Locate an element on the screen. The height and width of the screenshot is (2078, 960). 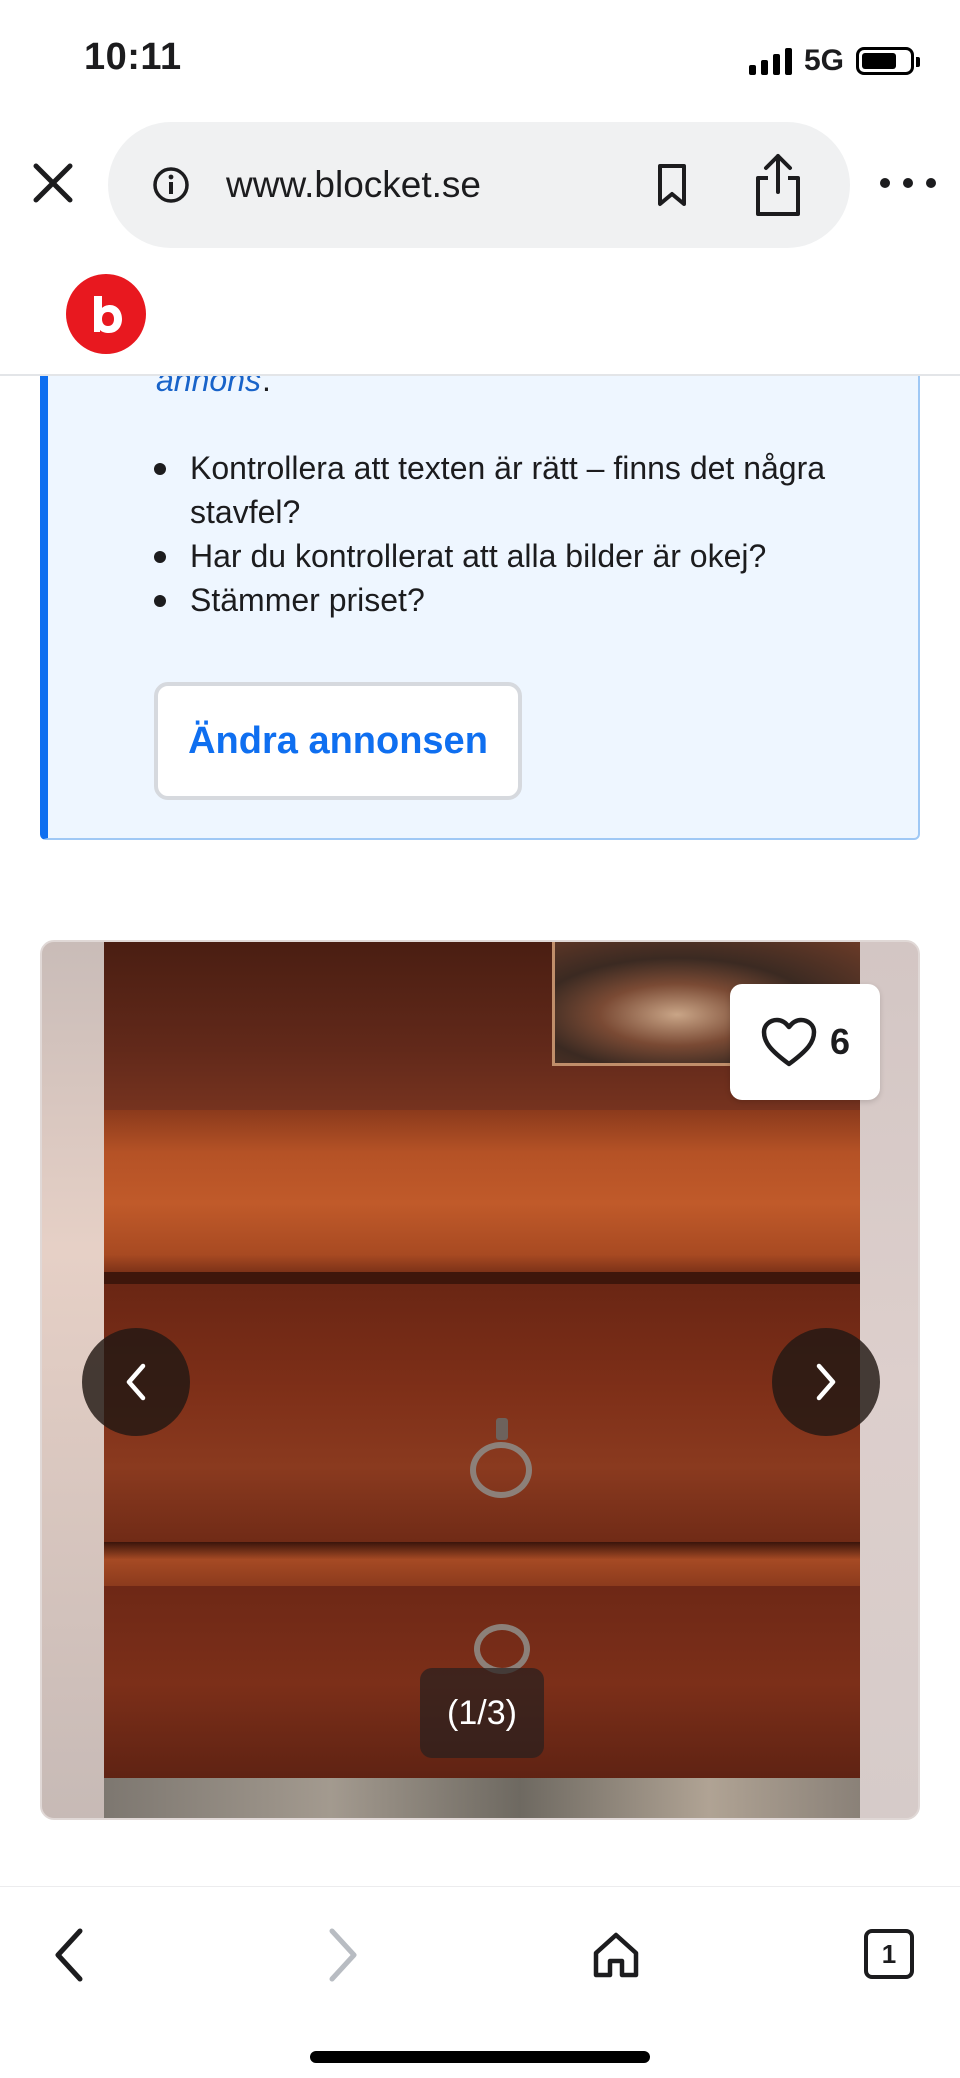
next-image-button is located at coordinates (826, 1382).